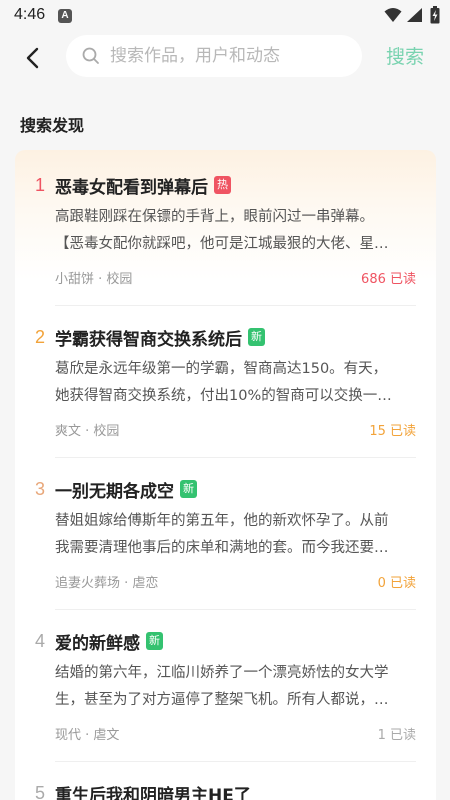  I want to click on item-head: 5 重生后我和阴暗男主HE了, so click(143, 790).